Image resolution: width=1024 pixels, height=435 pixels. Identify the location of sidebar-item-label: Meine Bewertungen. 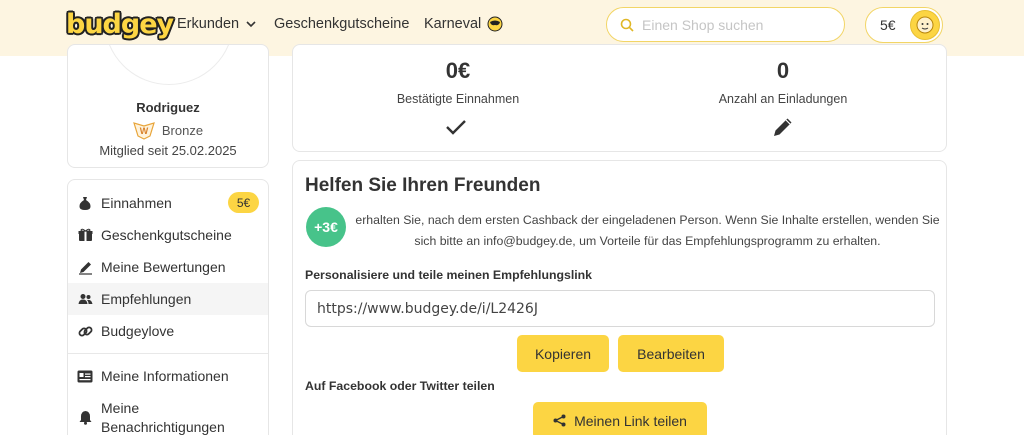
(163, 267).